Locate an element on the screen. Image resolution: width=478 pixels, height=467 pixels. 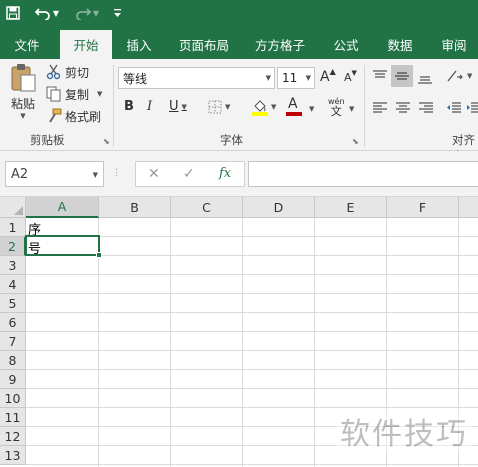
row-header-12: 12 is located at coordinates (13, 436).